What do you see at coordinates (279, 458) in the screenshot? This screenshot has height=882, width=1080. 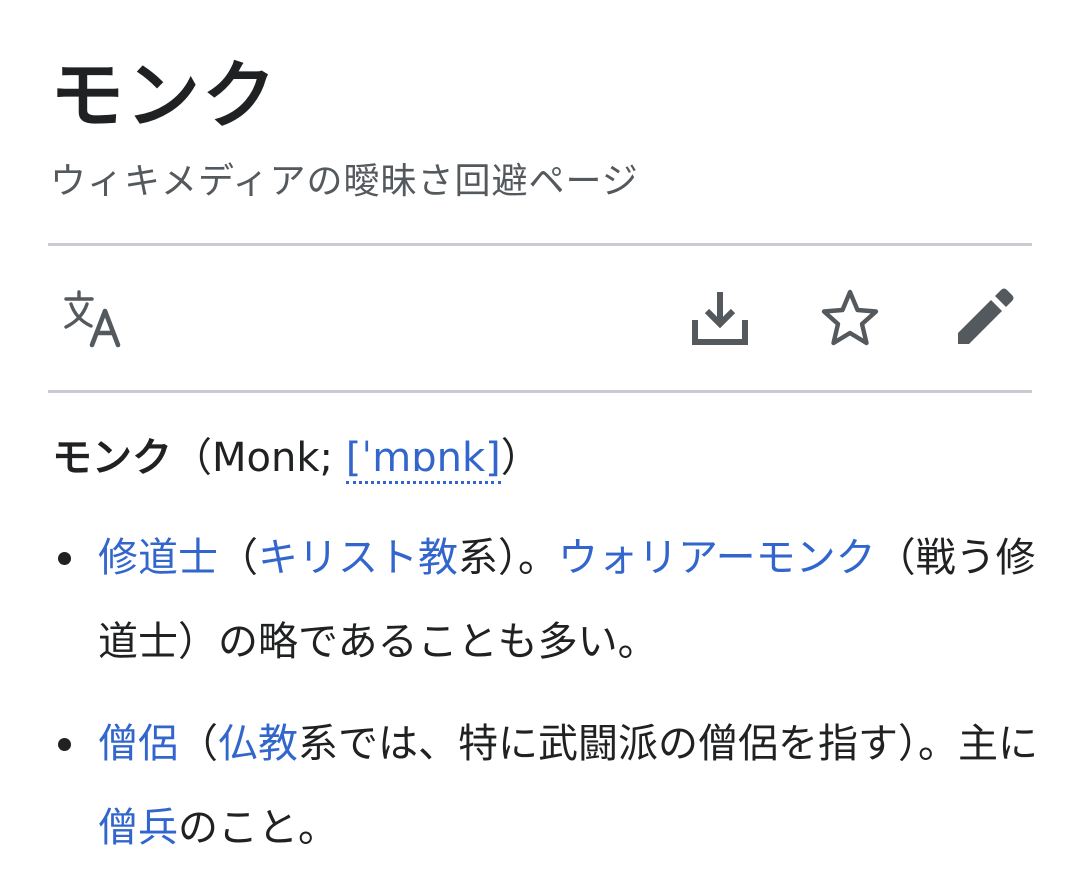 I see `lead-english: Monk;` at bounding box center [279, 458].